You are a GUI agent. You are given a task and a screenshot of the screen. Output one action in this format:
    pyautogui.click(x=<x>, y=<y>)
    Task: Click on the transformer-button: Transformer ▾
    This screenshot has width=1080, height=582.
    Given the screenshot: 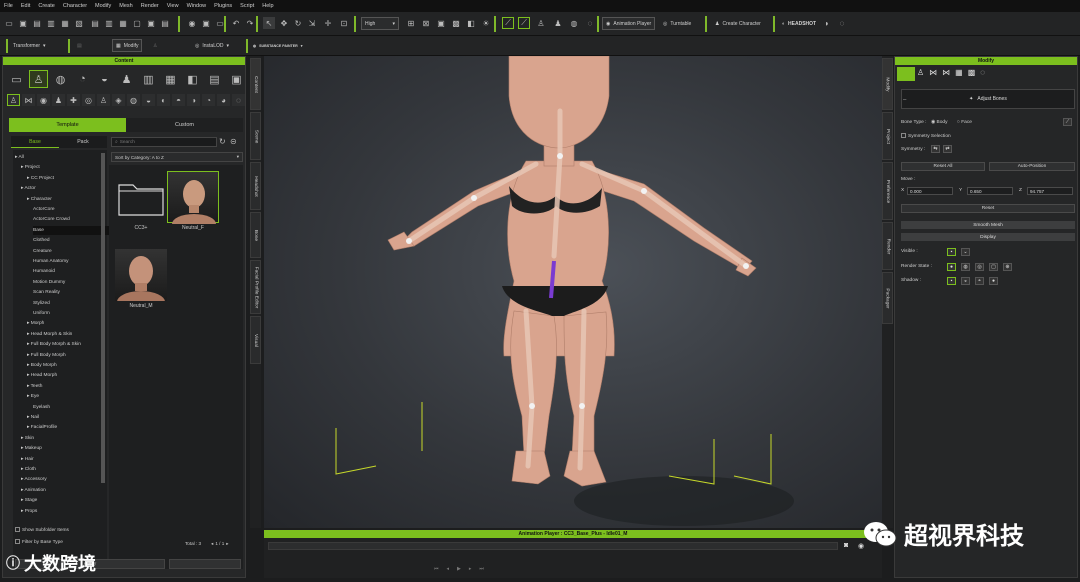 What is the action you would take?
    pyautogui.click(x=29, y=45)
    